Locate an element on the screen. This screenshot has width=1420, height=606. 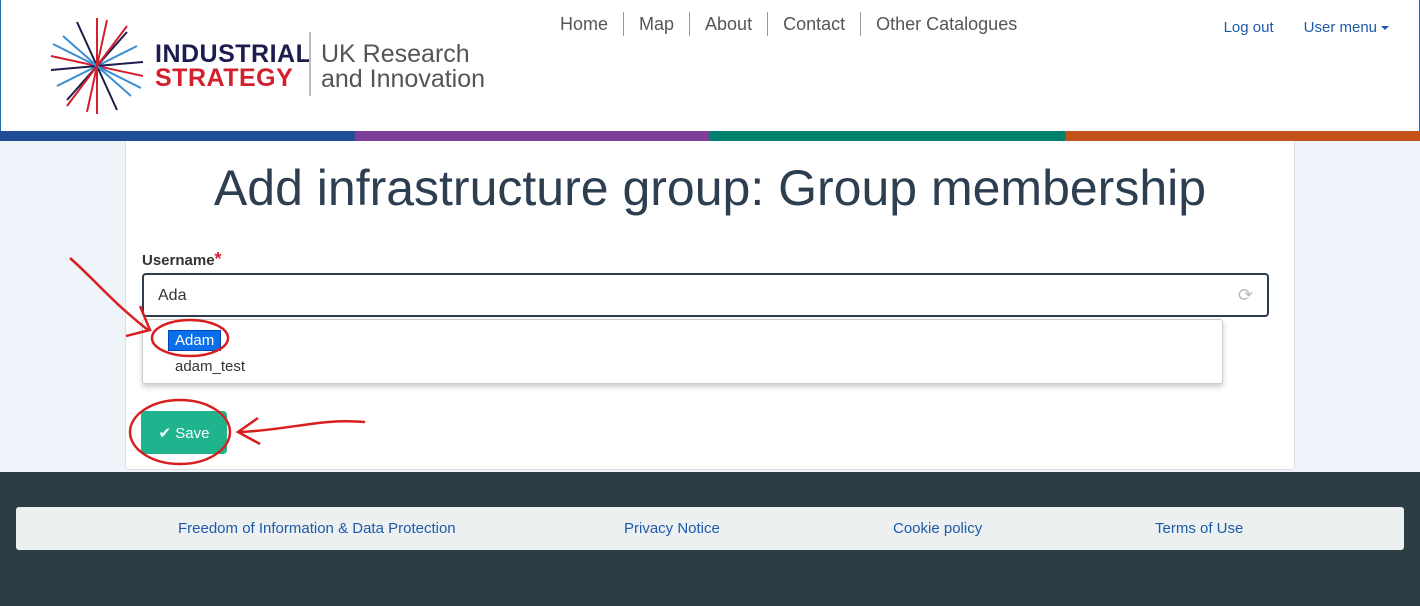
main-nav: Home Map About Contact Other Catalogues is located at coordinates (788, 24).